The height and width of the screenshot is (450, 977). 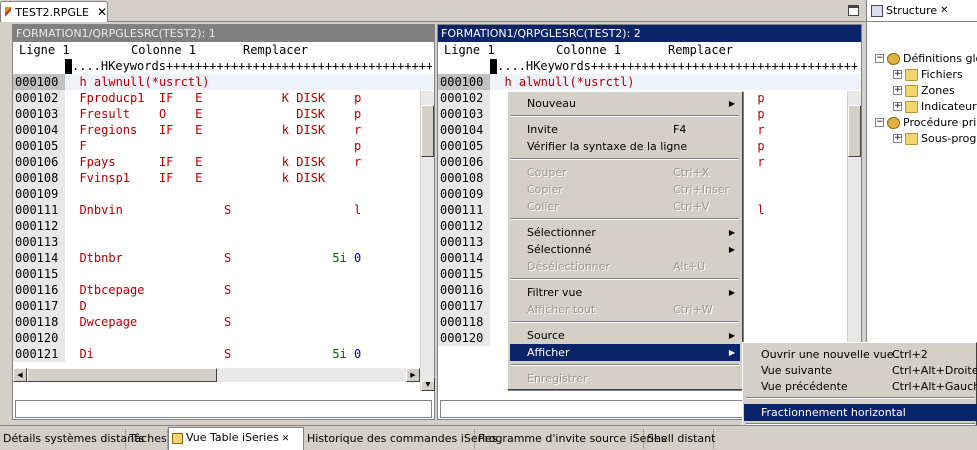 What do you see at coordinates (922, 11) in the screenshot?
I see `structure-tab: Structure ✕` at bounding box center [922, 11].